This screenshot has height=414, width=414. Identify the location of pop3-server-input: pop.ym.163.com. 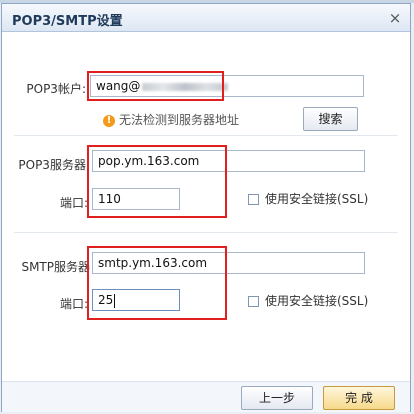
(228, 161).